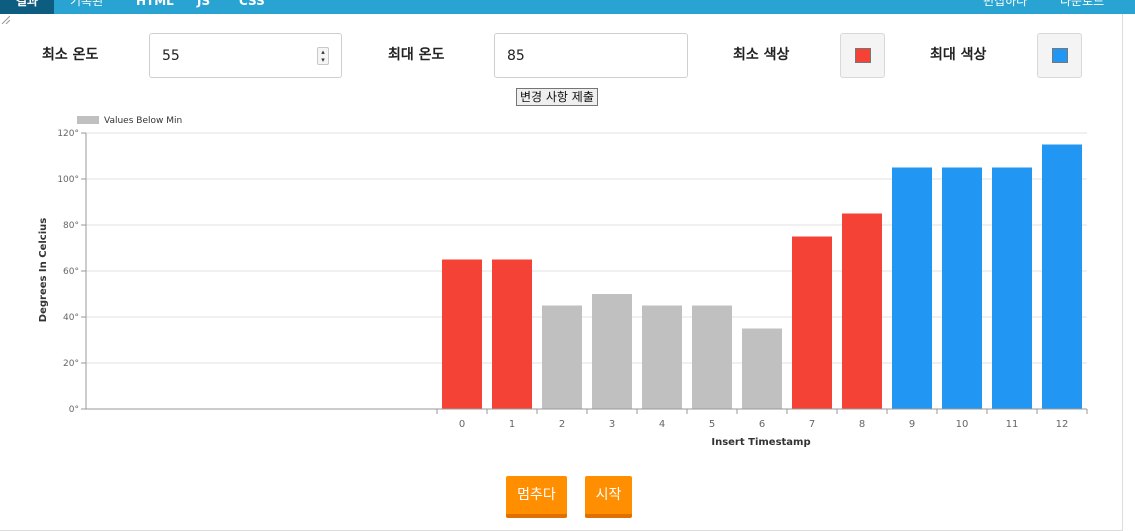  I want to click on y-tick-label: 60°, so click(71, 272).